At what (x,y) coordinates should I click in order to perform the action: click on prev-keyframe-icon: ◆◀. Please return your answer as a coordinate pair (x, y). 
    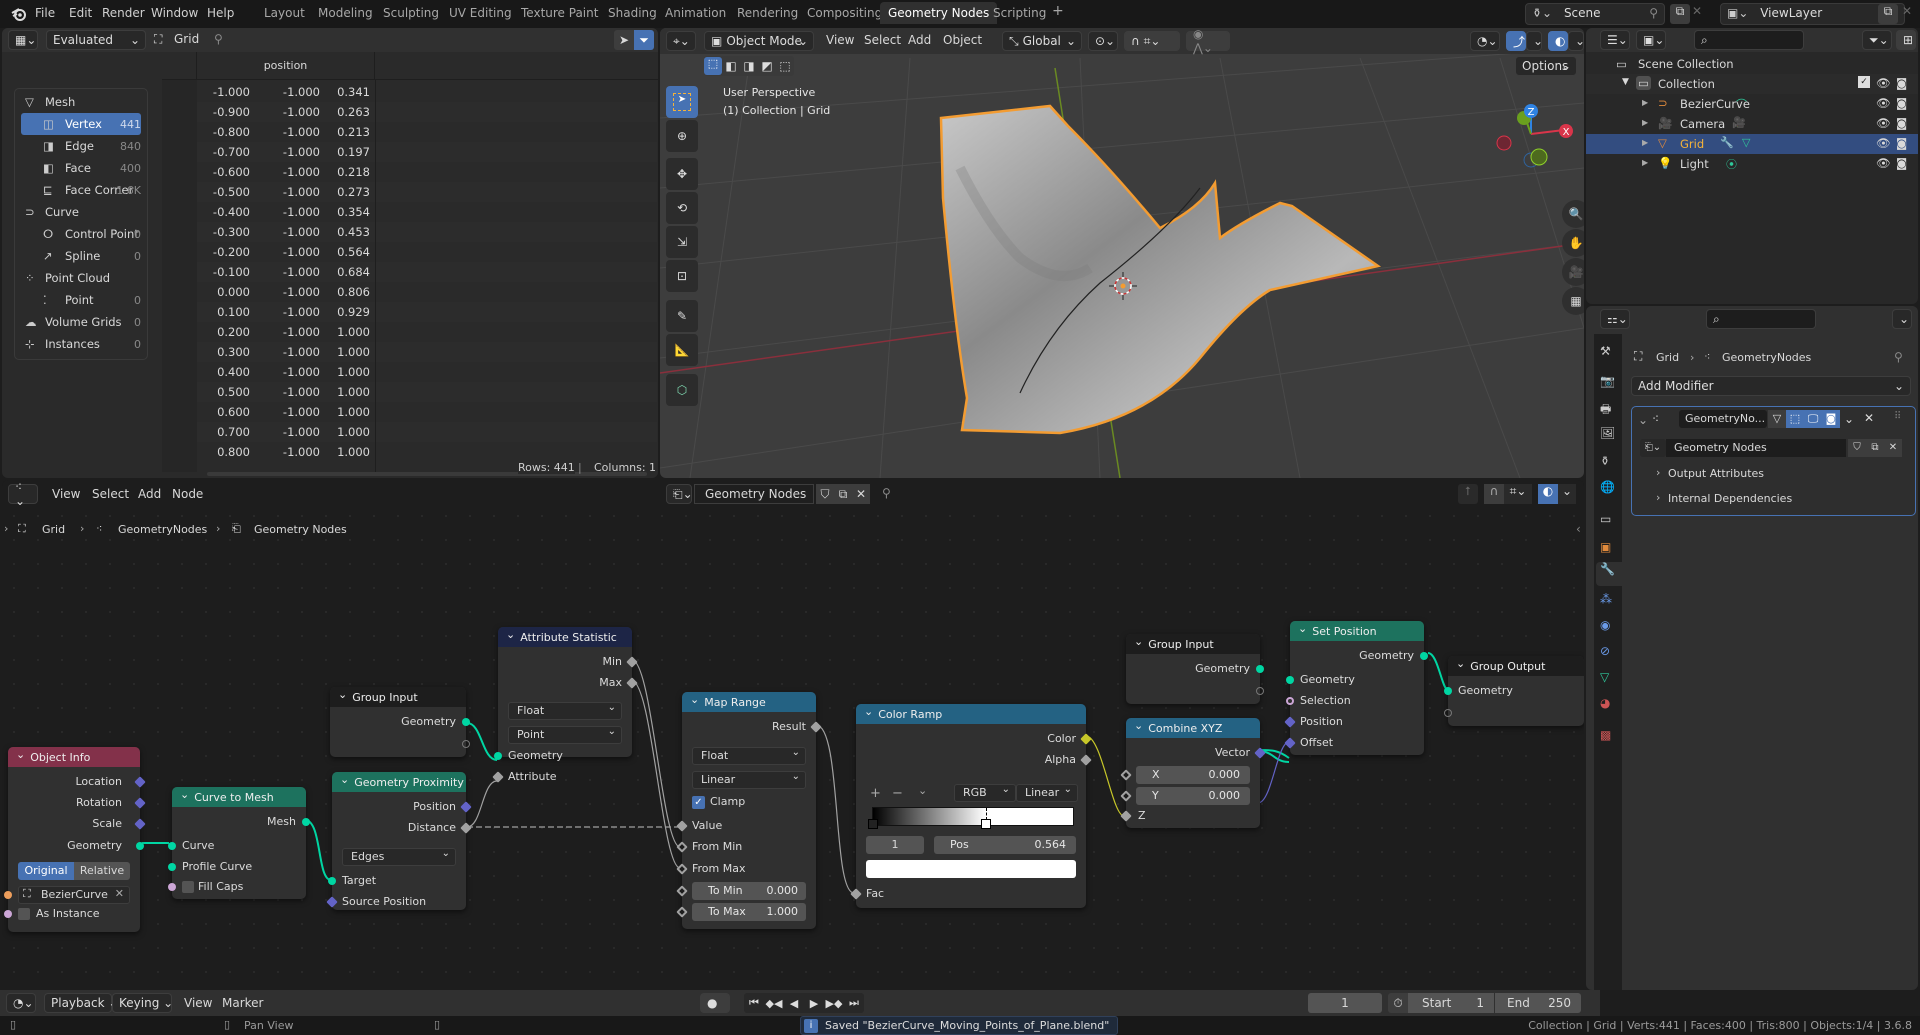
    Looking at the image, I should click on (774, 1003).